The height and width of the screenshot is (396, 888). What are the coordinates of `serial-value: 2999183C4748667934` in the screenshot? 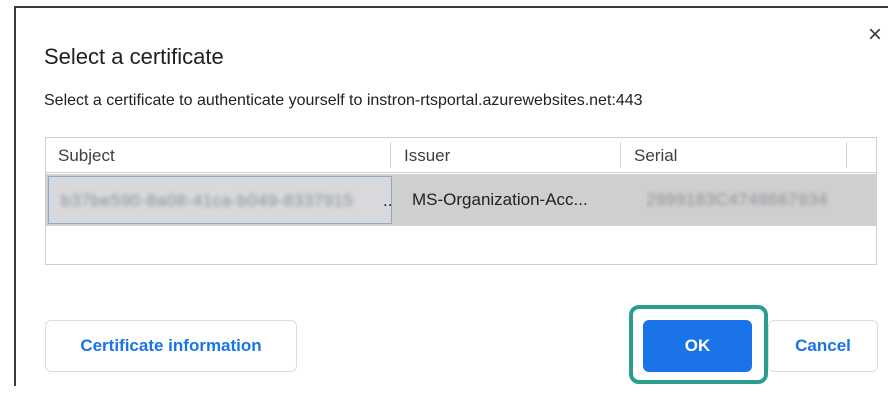 It's located at (737, 199).